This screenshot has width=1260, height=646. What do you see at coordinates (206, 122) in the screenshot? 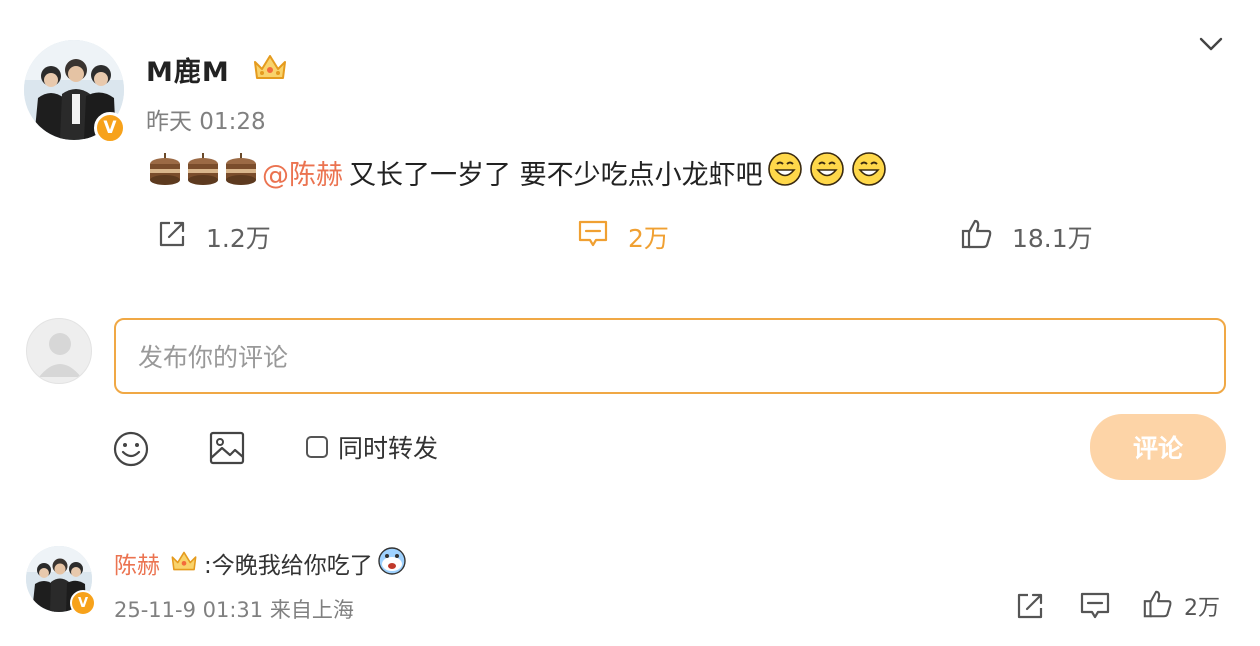
I see `post-timestamp: 昨天 01:28` at bounding box center [206, 122].